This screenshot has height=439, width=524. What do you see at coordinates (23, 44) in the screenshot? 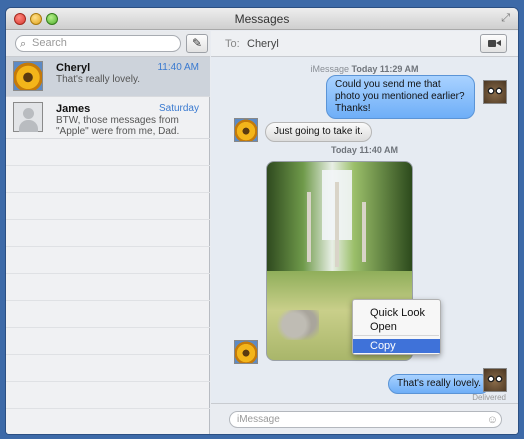
I see `search-icon: ⌕` at bounding box center [23, 44].